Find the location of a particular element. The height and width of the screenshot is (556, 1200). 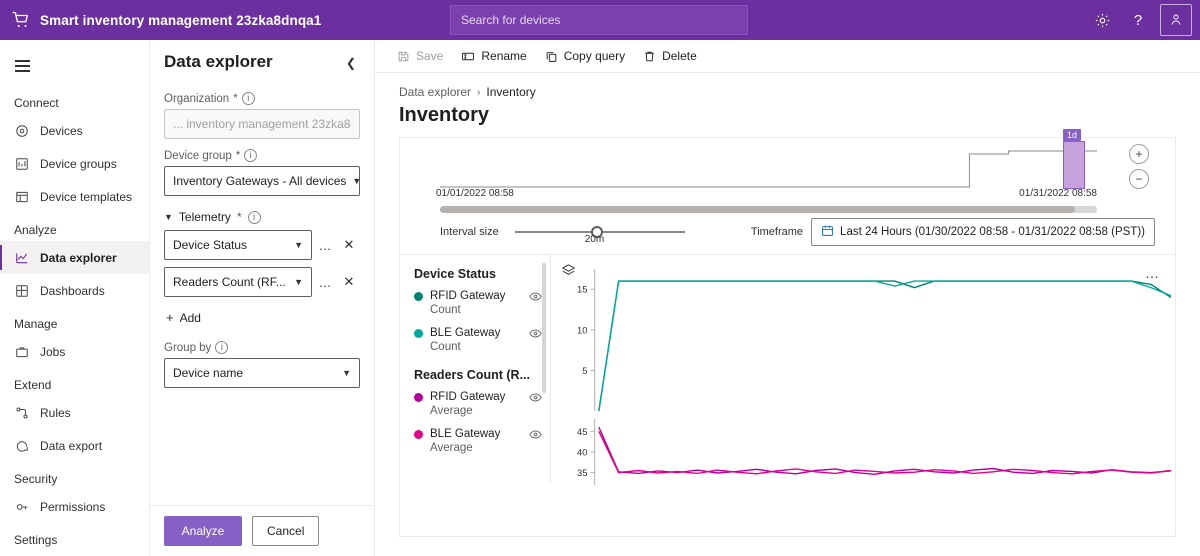

sidebar-item-data-export: Data export is located at coordinates (74, 445).